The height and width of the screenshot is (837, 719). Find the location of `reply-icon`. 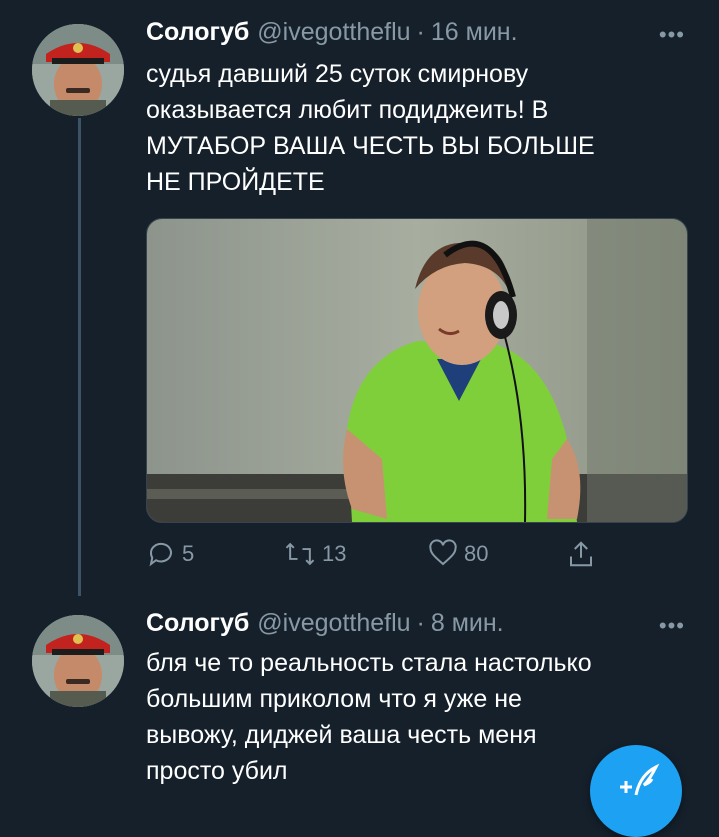

reply-icon is located at coordinates (160, 554).